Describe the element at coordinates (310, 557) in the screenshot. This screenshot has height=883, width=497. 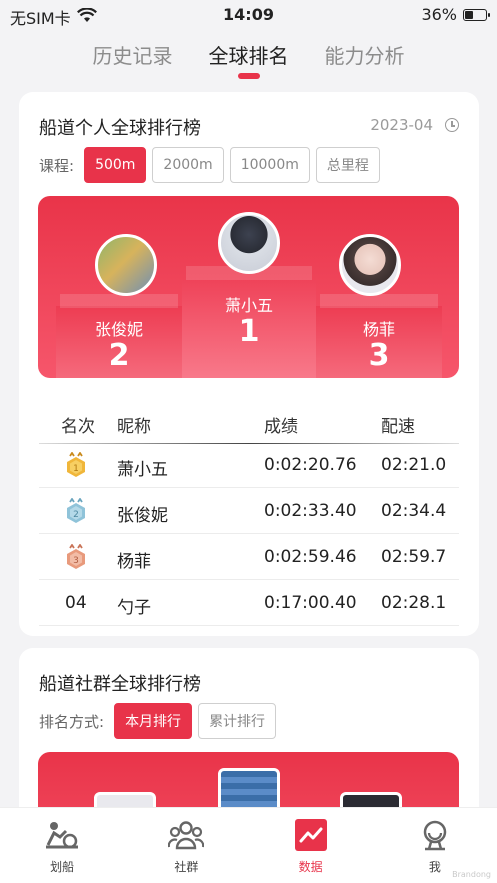
I see `row-time: 0:02:59.46` at that location.